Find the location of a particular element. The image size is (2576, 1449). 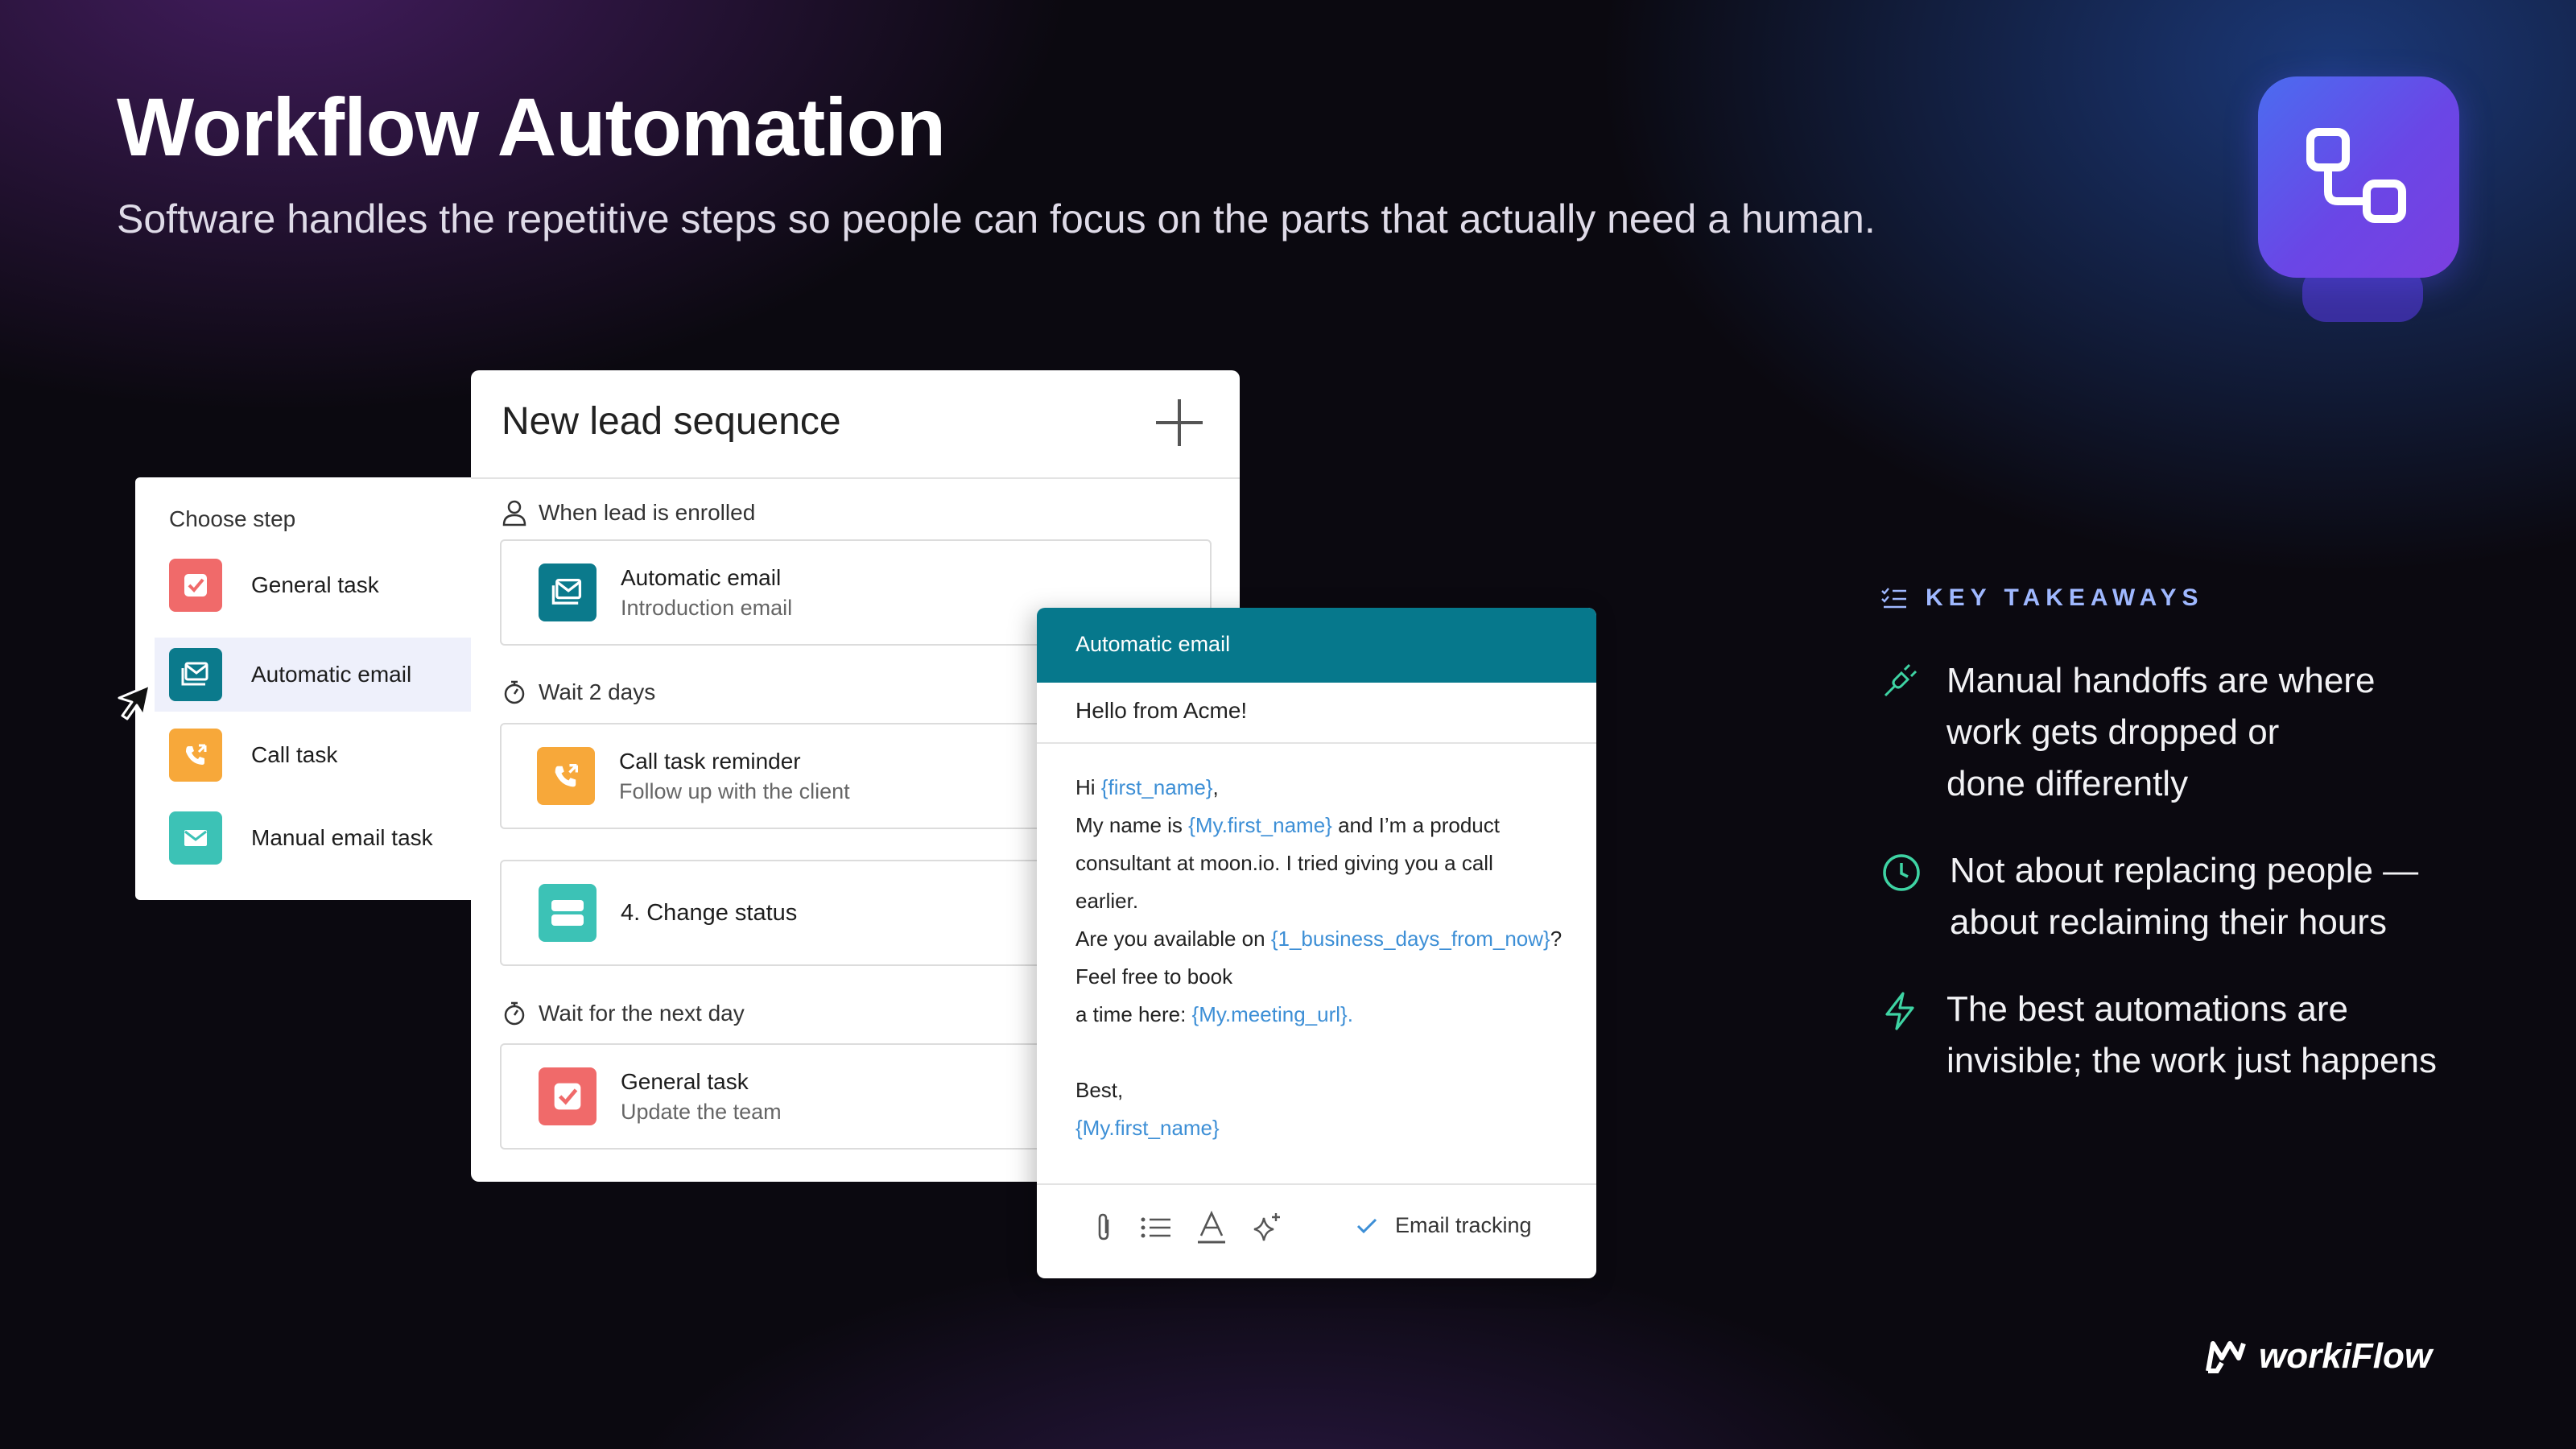

chooser-item-manual-email-task: Manual email task is located at coordinates (319, 838).